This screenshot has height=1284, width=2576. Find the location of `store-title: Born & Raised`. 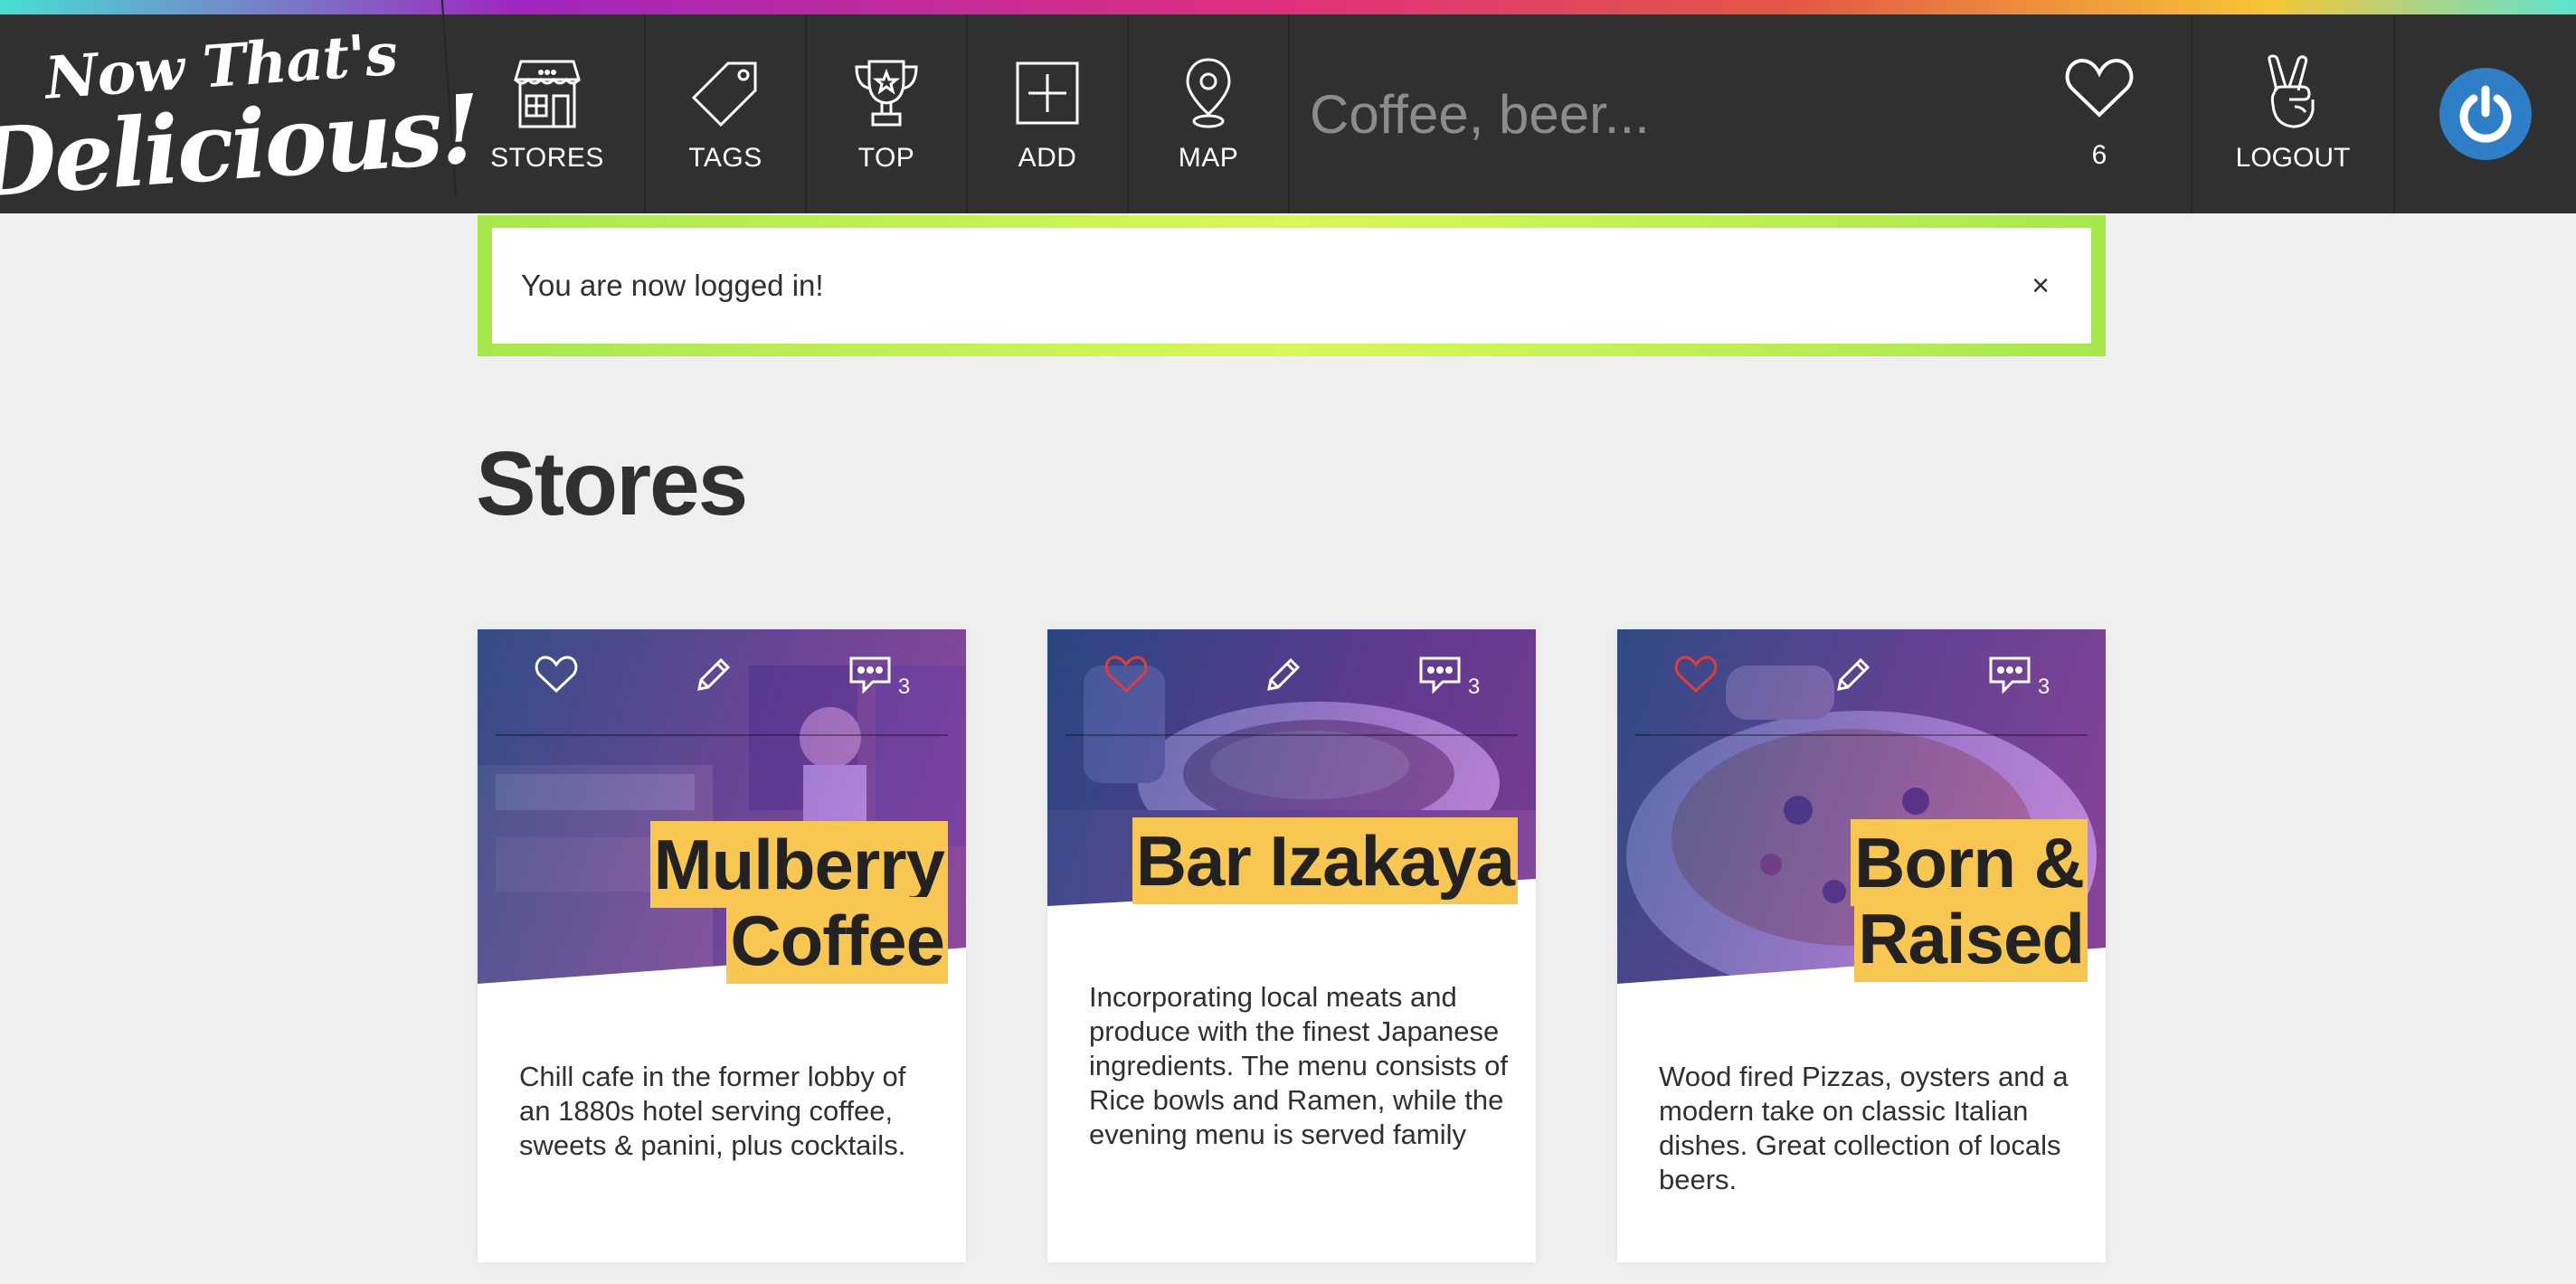

store-title: Born & Raised is located at coordinates (1969, 900).